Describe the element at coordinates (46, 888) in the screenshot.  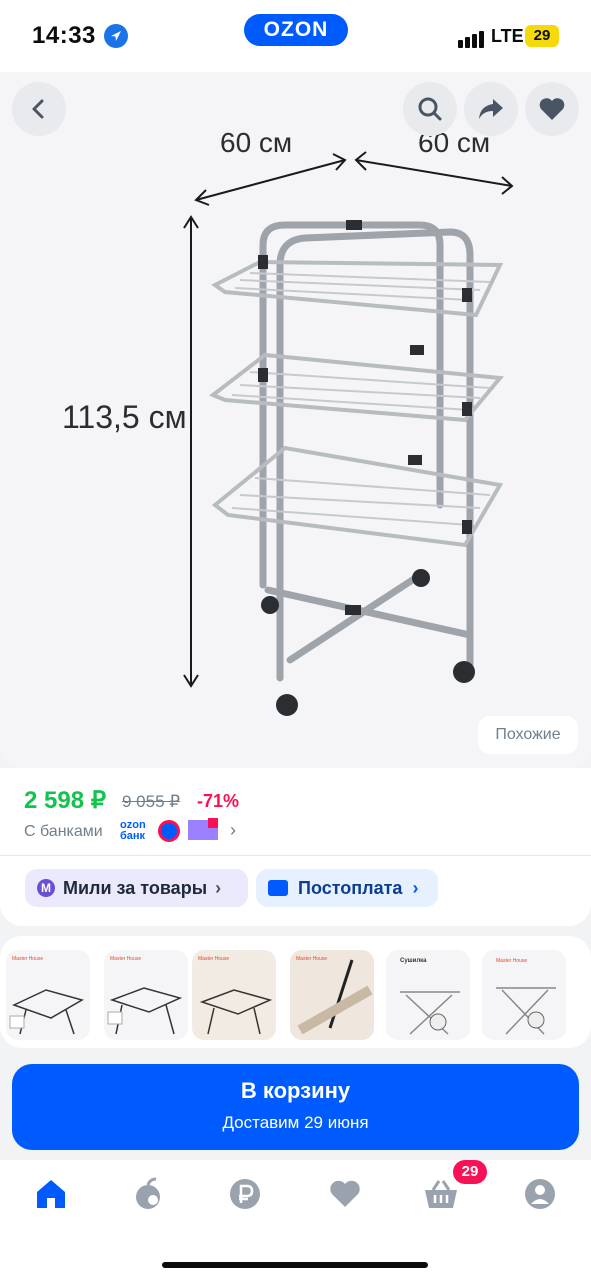
I see `miles-icon: M` at that location.